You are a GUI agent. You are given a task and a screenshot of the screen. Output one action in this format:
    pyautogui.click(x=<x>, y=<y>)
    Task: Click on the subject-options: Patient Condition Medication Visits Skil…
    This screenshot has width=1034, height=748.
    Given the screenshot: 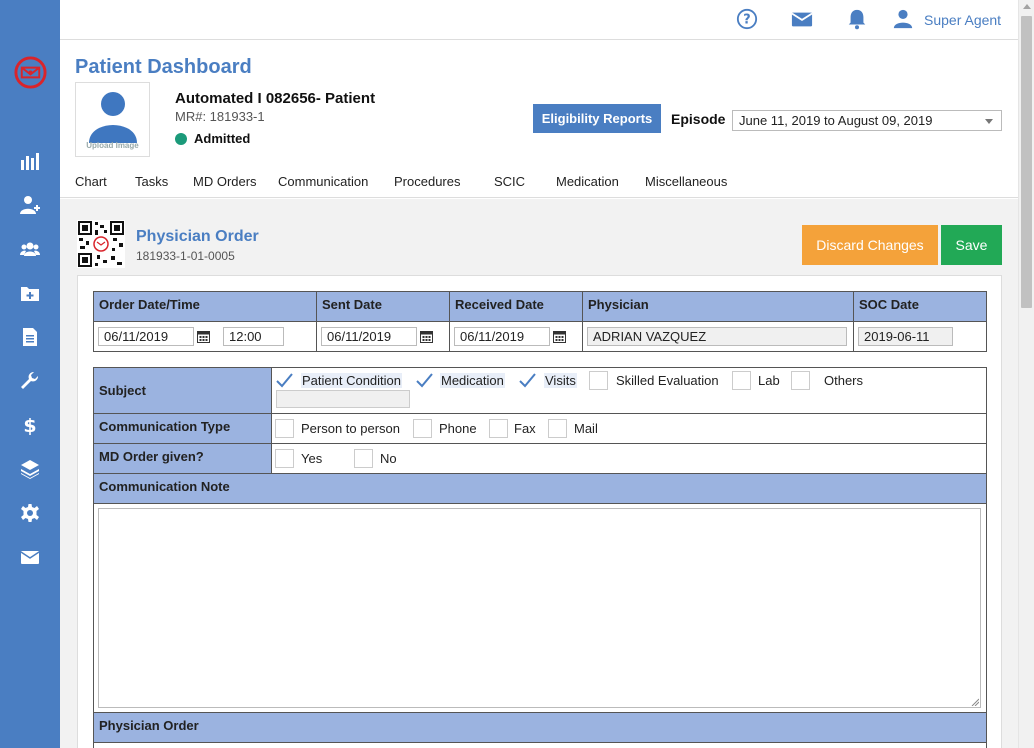 What is the action you would take?
    pyautogui.click(x=629, y=390)
    